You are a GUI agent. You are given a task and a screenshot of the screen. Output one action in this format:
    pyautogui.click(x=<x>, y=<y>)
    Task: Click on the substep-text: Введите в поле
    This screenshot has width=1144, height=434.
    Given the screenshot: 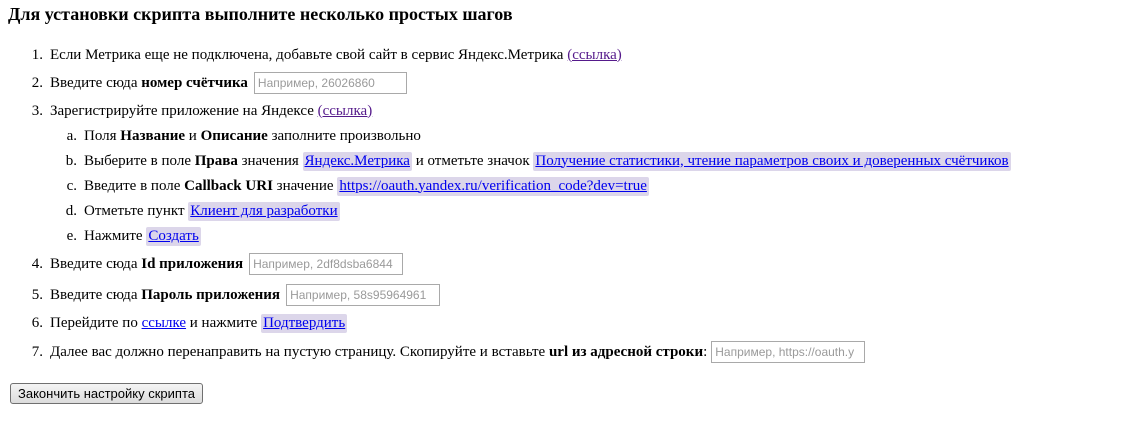 What is the action you would take?
    pyautogui.click(x=132, y=185)
    